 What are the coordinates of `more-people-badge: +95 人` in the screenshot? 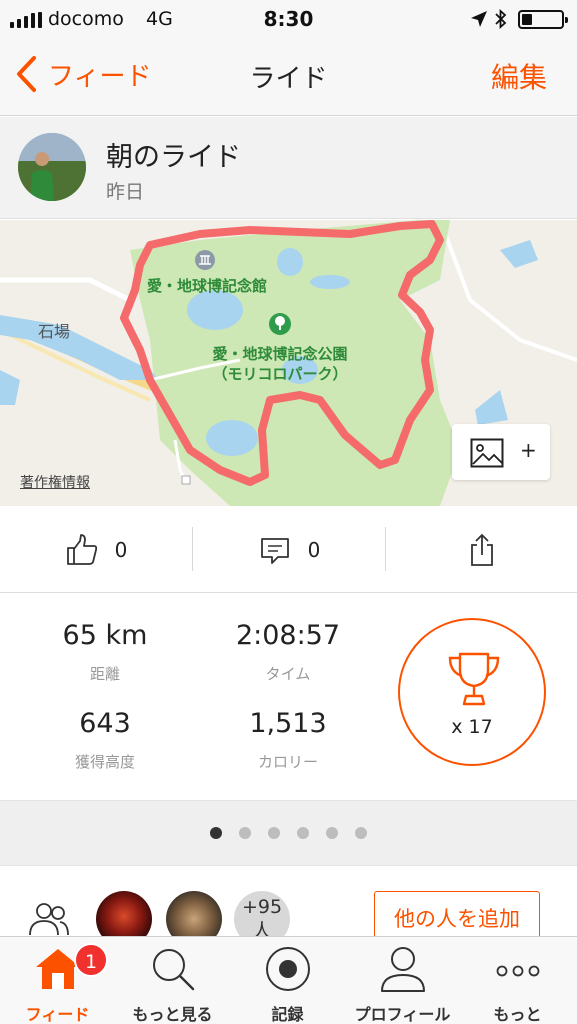 It's located at (262, 914).